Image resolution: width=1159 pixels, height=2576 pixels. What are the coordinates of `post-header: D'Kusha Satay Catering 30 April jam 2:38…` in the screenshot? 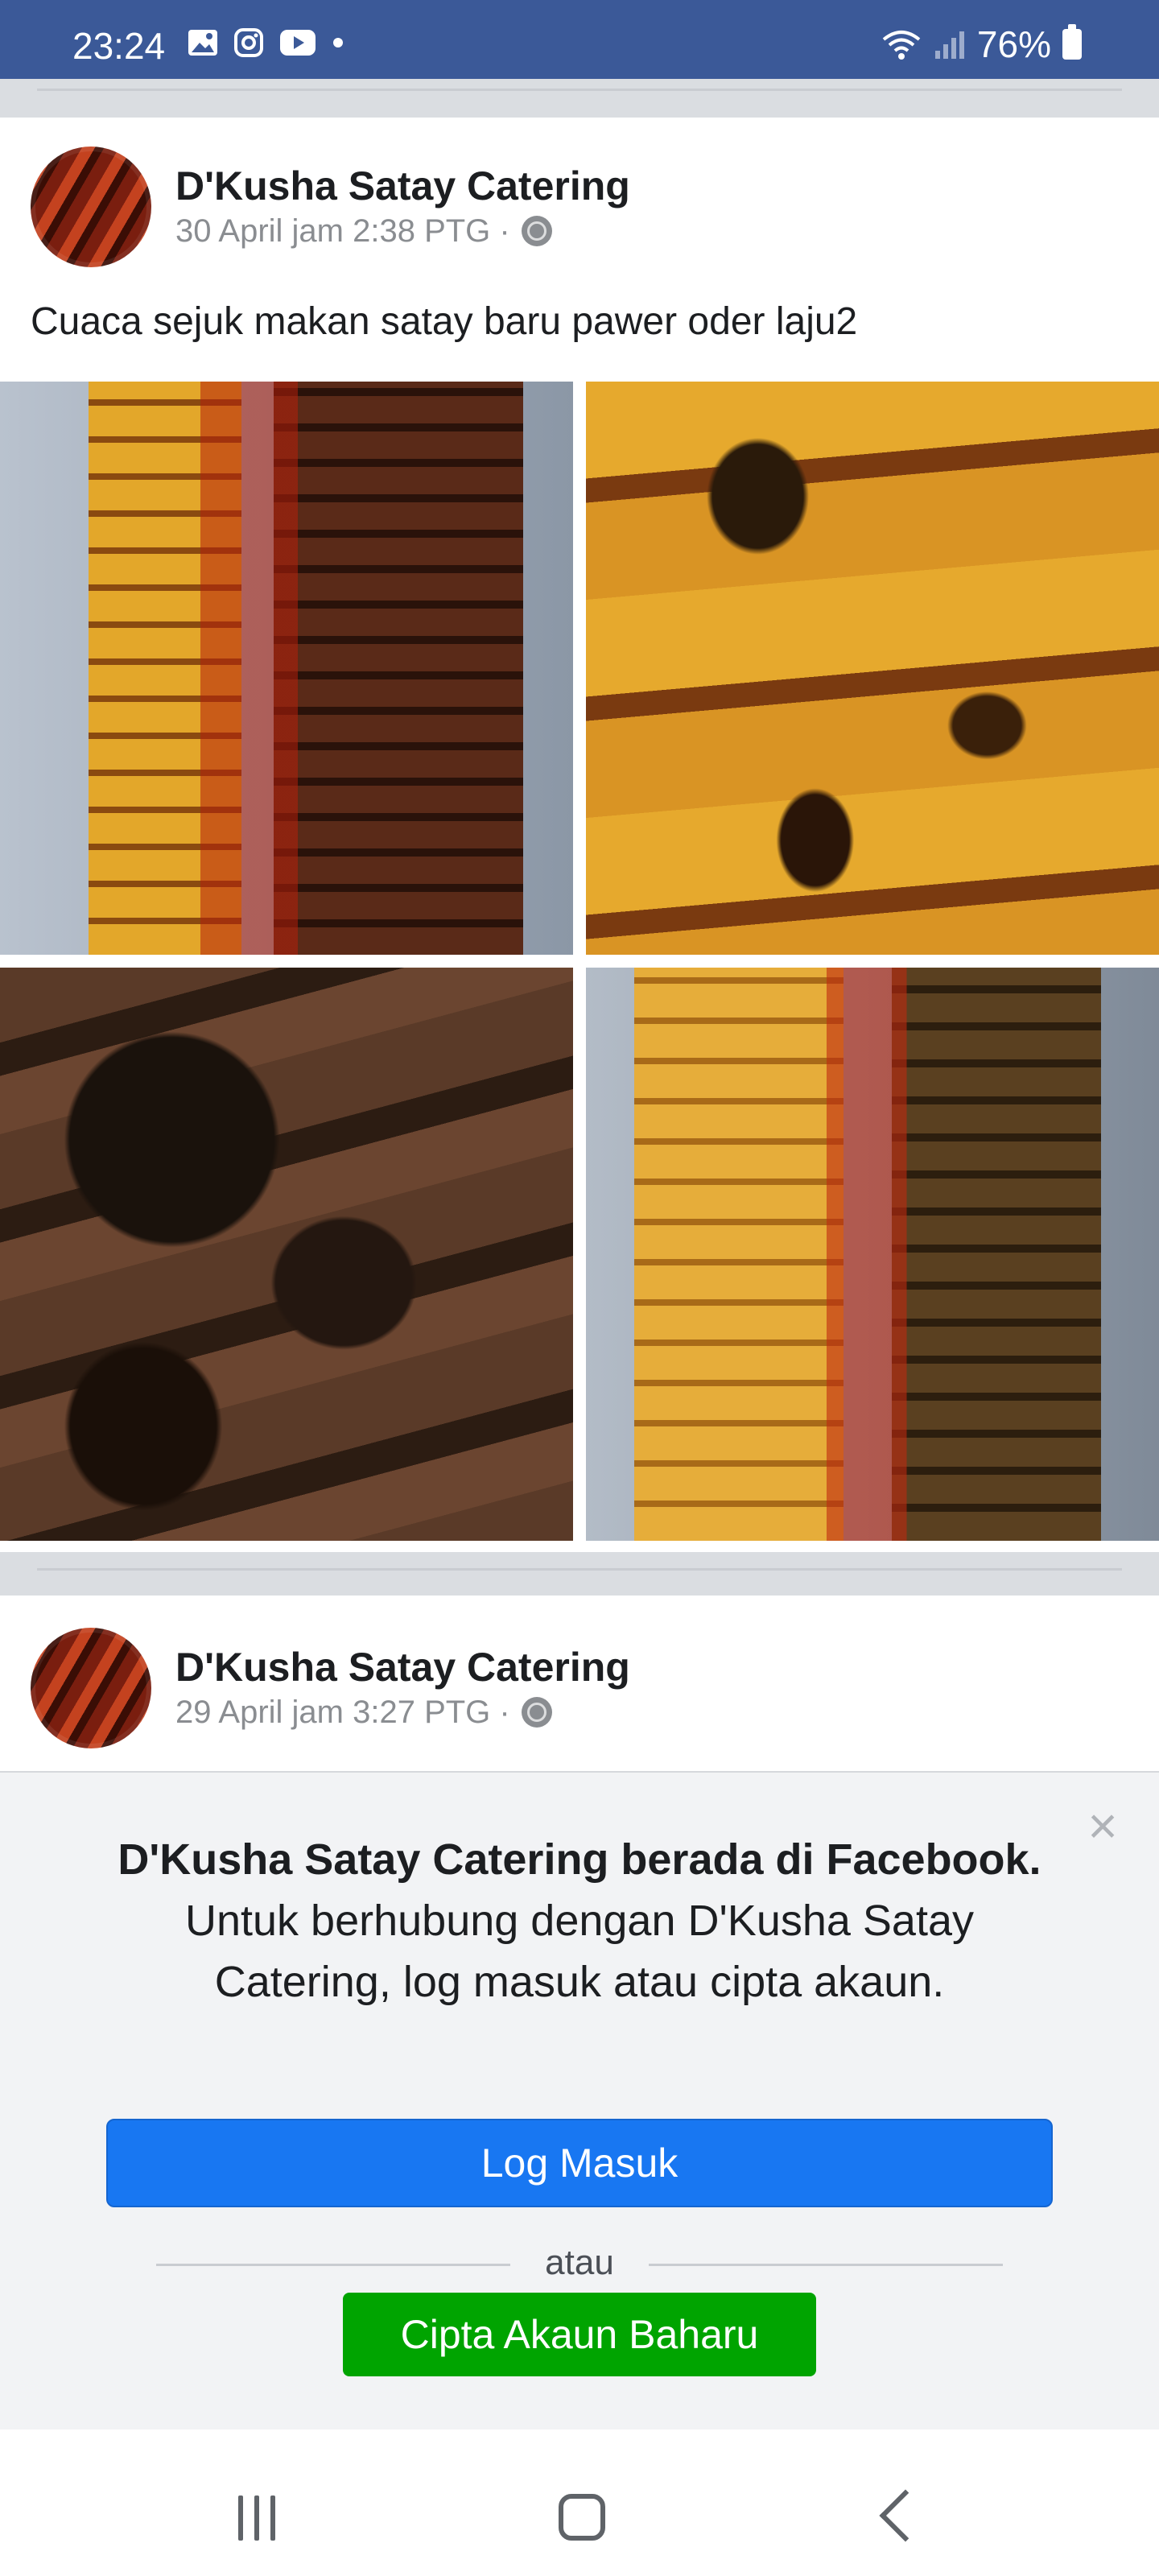 It's located at (330, 207).